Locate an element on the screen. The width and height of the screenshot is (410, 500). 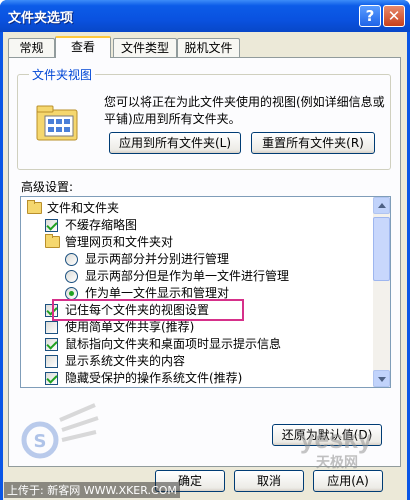
option-label: 鼠标指向文件夹和桌面项时显示提示信息 is located at coordinates (173, 344).